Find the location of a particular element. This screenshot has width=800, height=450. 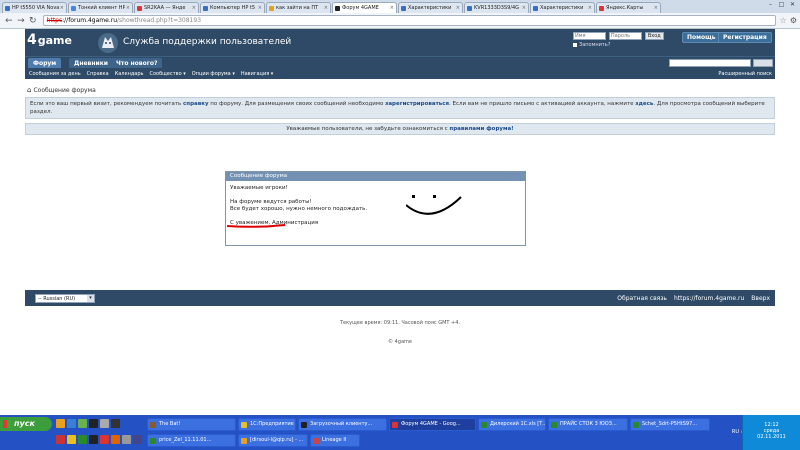

back-to-top-link: Вверх is located at coordinates (760, 298).